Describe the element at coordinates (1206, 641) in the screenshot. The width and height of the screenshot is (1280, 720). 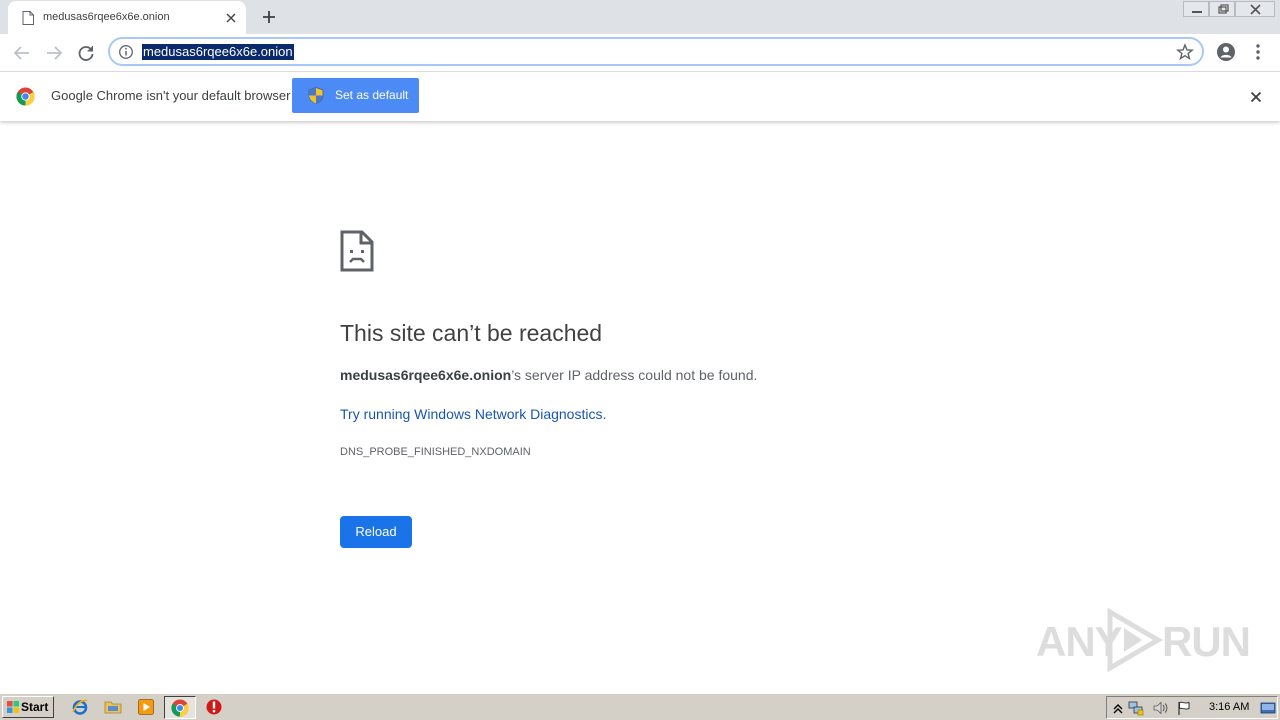
I see `watermark-right-text: RUN` at that location.